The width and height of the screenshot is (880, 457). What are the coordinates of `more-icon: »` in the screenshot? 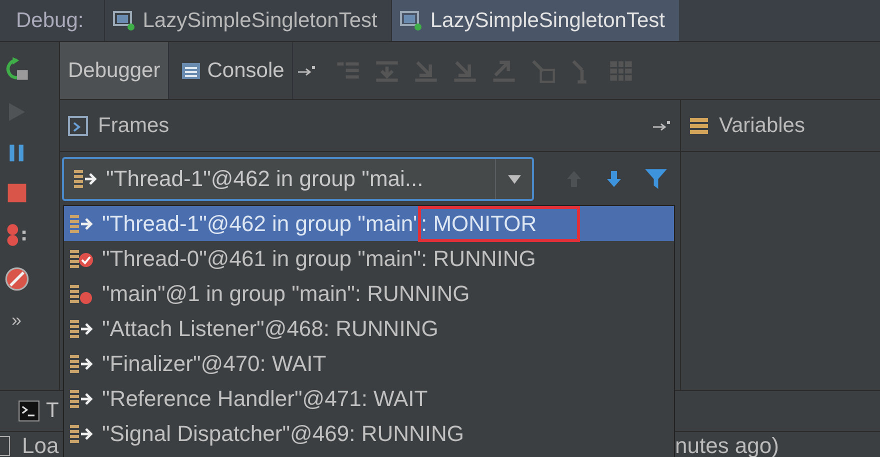 It's located at (16, 320).